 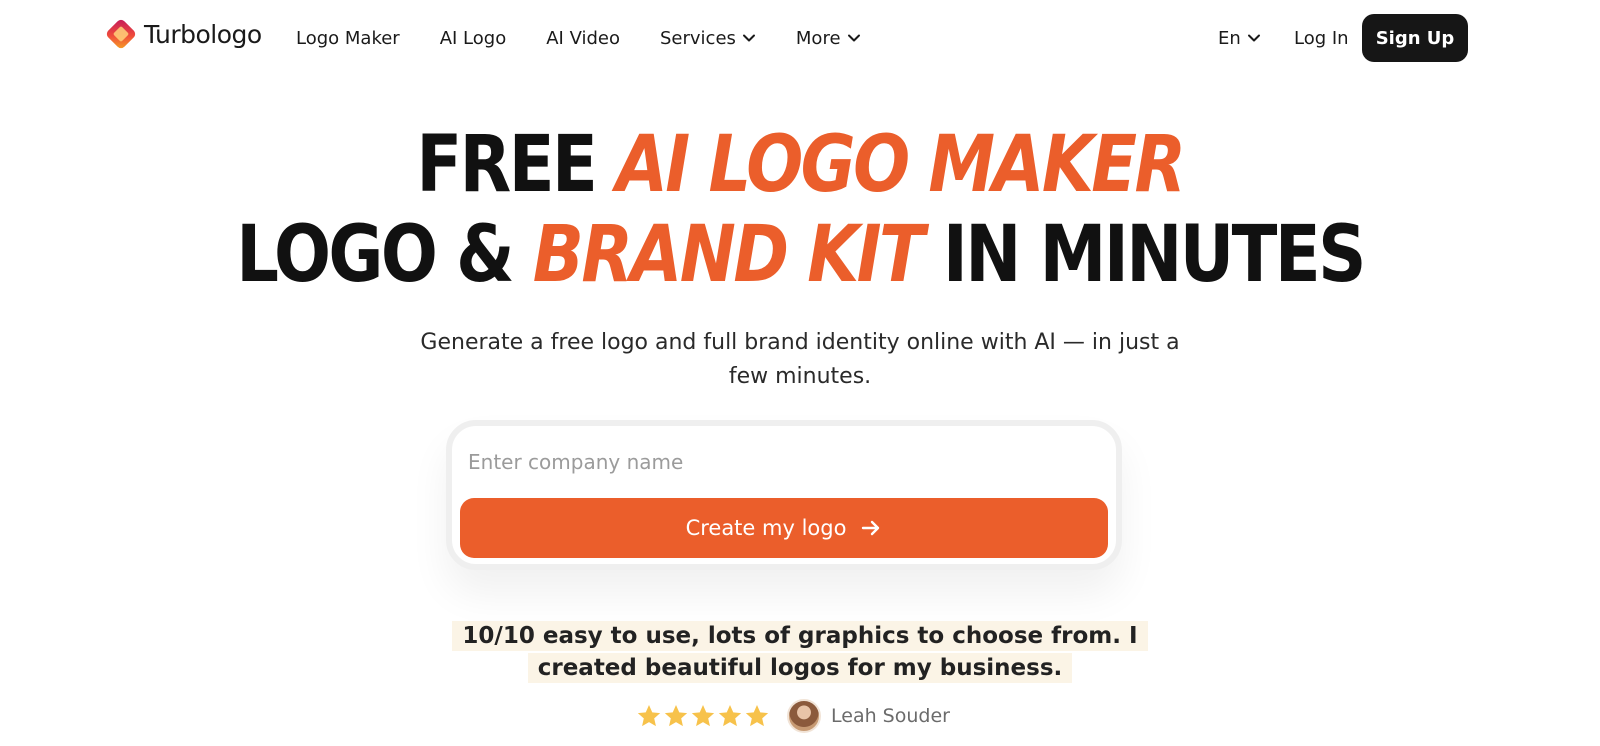 What do you see at coordinates (1321, 38) in the screenshot?
I see `login-link: Log In` at bounding box center [1321, 38].